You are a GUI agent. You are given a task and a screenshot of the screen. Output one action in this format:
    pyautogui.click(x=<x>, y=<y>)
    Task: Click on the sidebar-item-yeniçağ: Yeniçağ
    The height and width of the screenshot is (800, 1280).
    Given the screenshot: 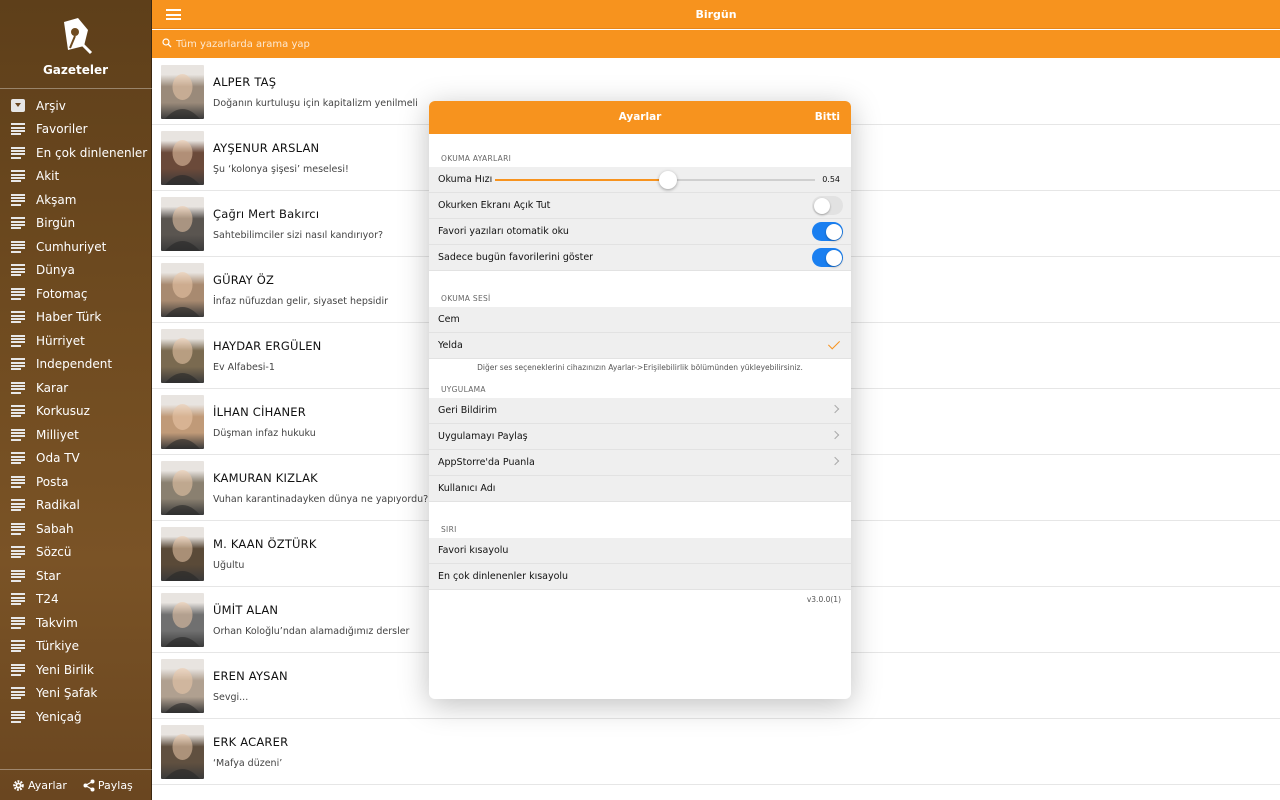 What is the action you would take?
    pyautogui.click(x=76, y=717)
    